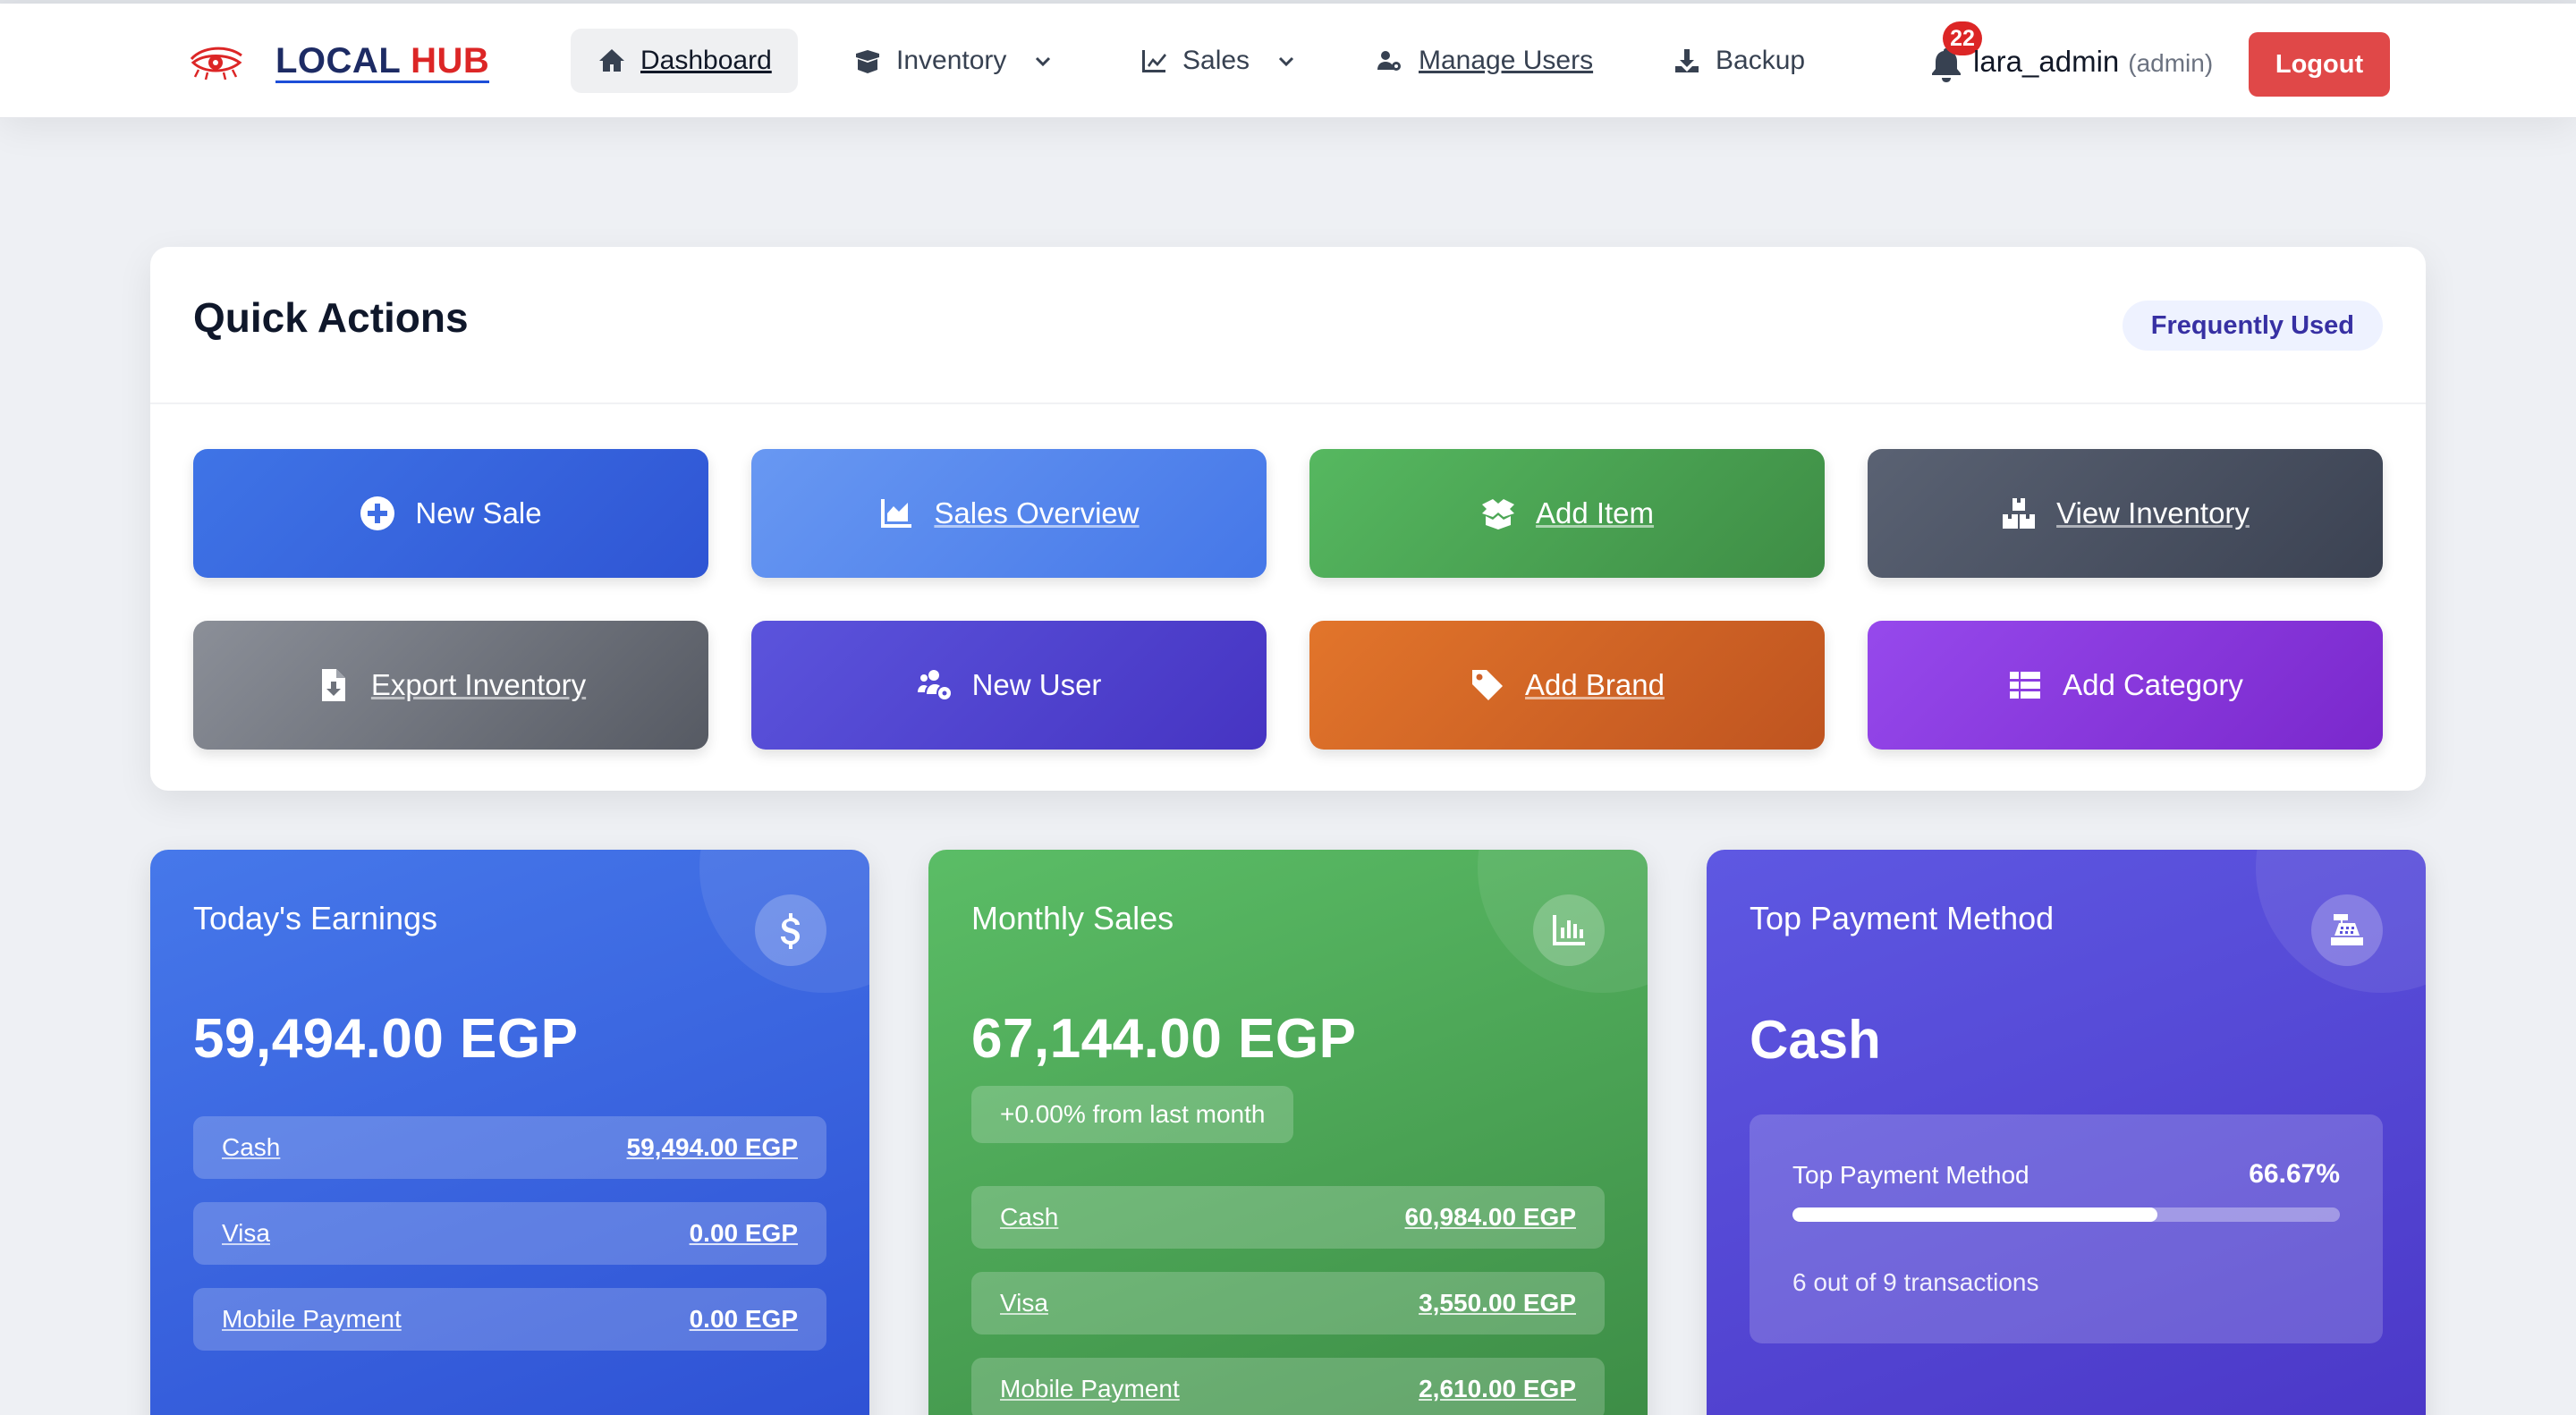 The width and height of the screenshot is (2576, 1415). What do you see at coordinates (1497, 1389) in the screenshot?
I see `payment-method-amount: 2,610.00 EGP` at bounding box center [1497, 1389].